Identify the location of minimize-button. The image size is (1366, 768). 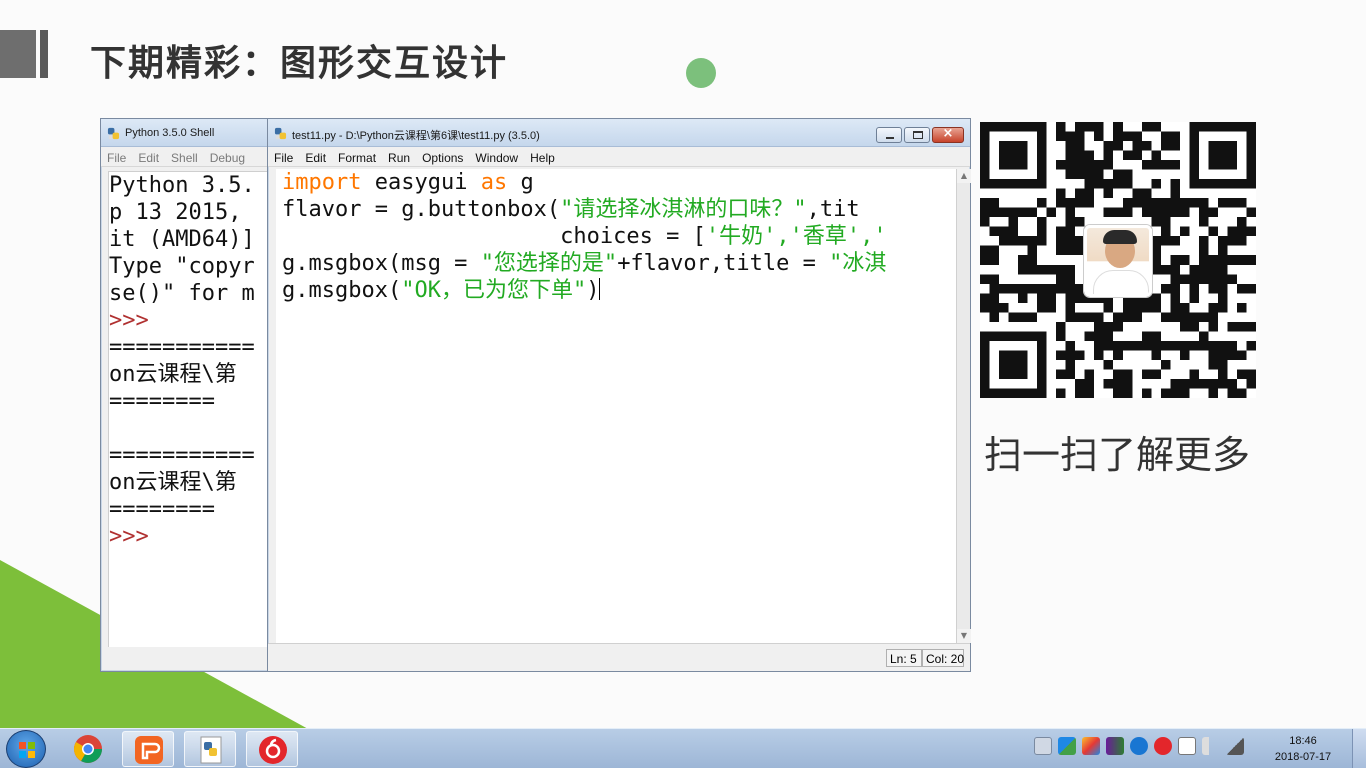
(889, 135).